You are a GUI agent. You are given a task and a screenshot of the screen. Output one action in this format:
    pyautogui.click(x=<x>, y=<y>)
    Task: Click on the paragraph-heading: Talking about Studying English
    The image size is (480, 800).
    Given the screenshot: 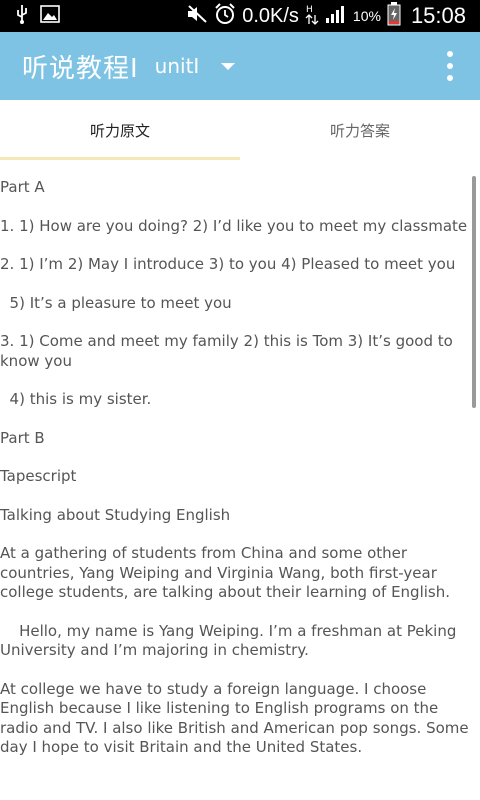 What is the action you would take?
    pyautogui.click(x=115, y=514)
    